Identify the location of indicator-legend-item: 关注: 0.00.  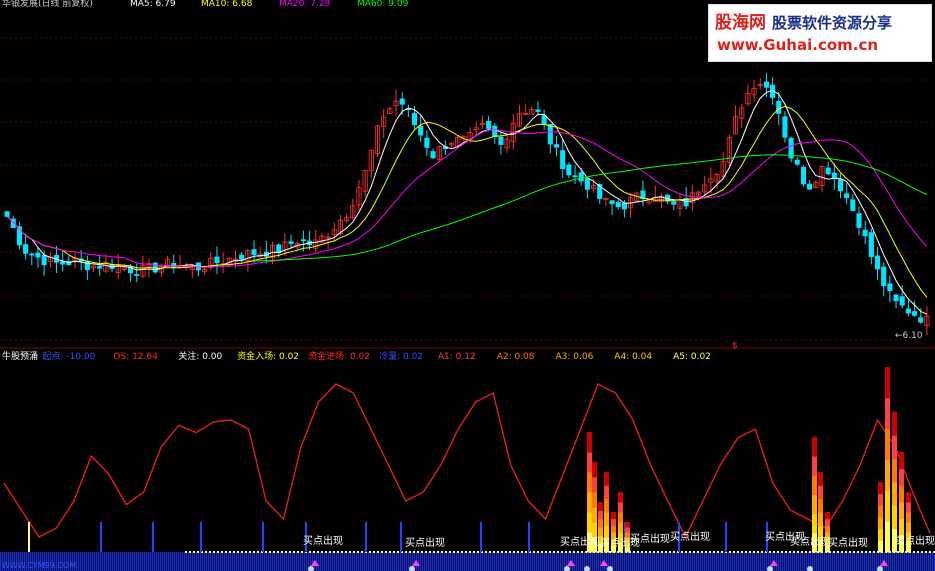
(200, 356).